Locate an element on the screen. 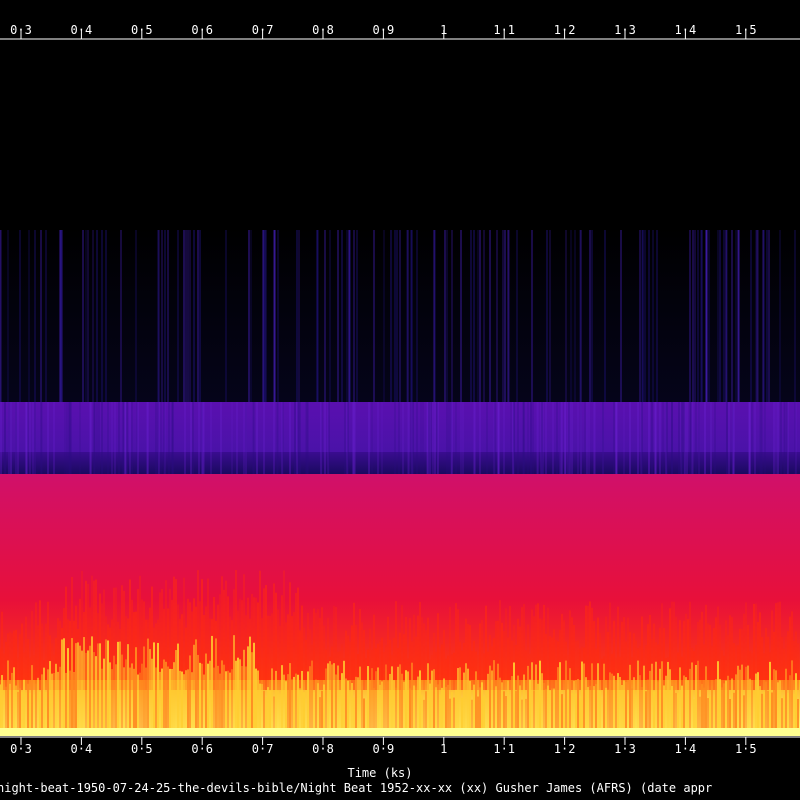 Image resolution: width=800 pixels, height=800 pixels. bottom-time-axis: 0·30·40·50·60·70·80·911·11·21·31·41·51 is located at coordinates (400, 746).